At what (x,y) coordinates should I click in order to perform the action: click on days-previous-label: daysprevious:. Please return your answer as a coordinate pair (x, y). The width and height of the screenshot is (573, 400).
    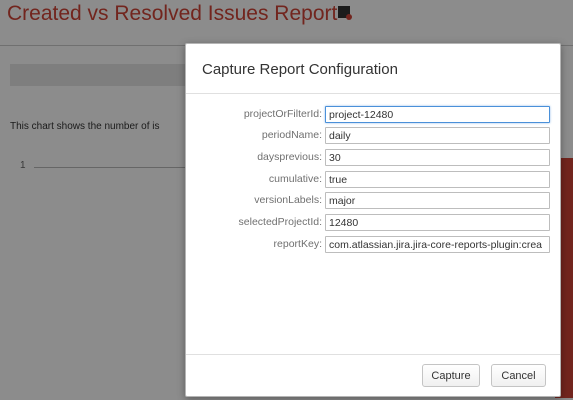
    Looking at the image, I should click on (289, 157).